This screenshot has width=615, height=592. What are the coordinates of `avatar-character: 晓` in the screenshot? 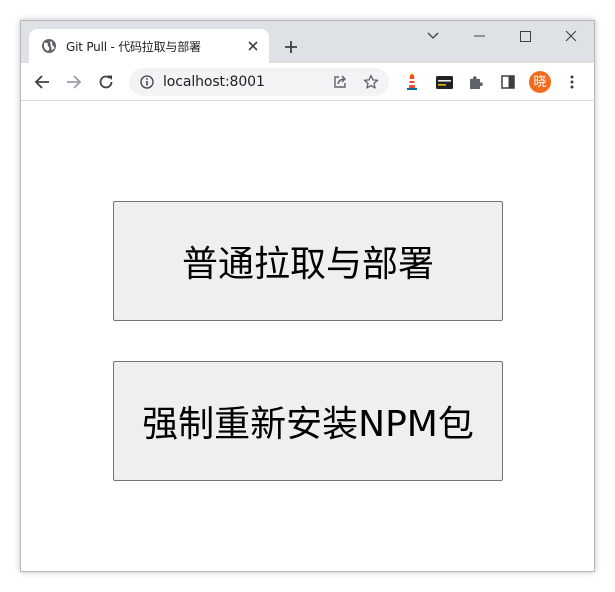 It's located at (540, 82).